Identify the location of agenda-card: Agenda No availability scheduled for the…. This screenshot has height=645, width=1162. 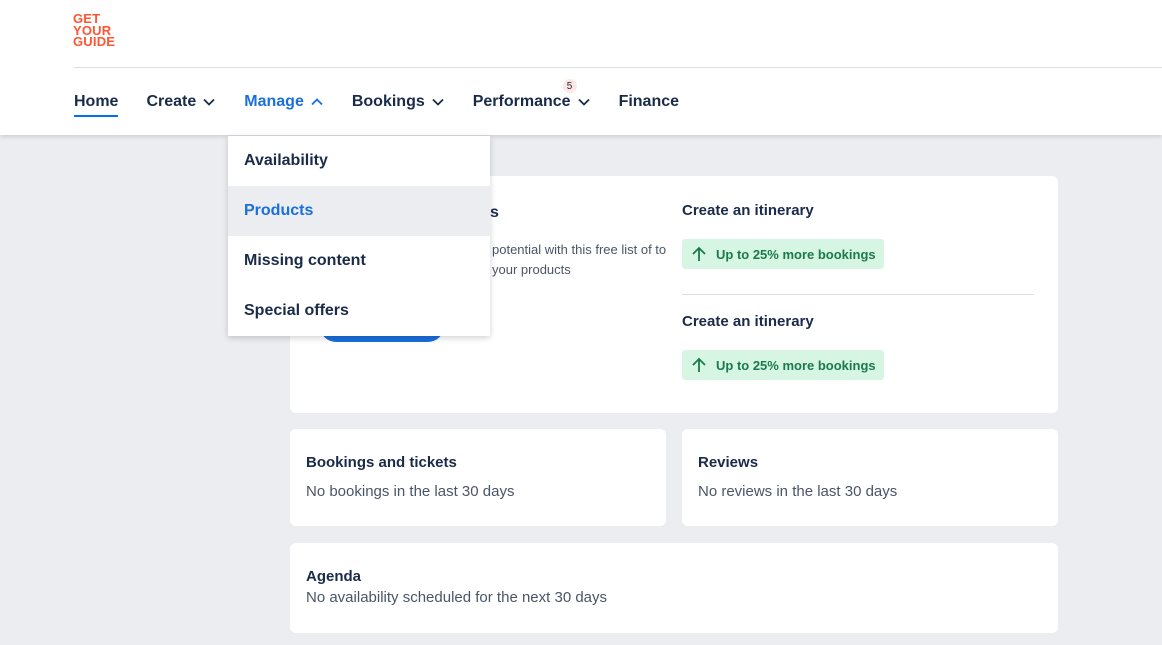
(674, 588).